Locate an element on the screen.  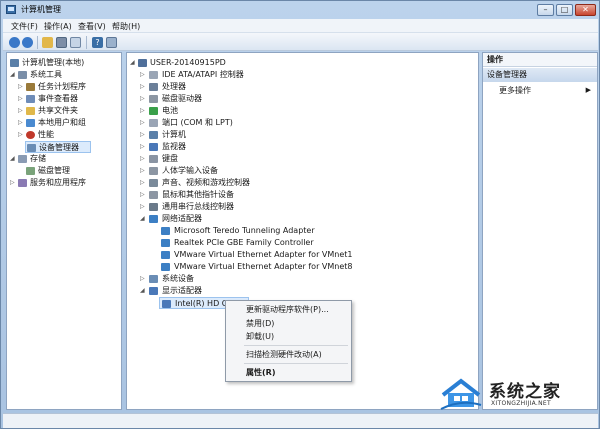
storage-icon is located at coordinates (22, 159).